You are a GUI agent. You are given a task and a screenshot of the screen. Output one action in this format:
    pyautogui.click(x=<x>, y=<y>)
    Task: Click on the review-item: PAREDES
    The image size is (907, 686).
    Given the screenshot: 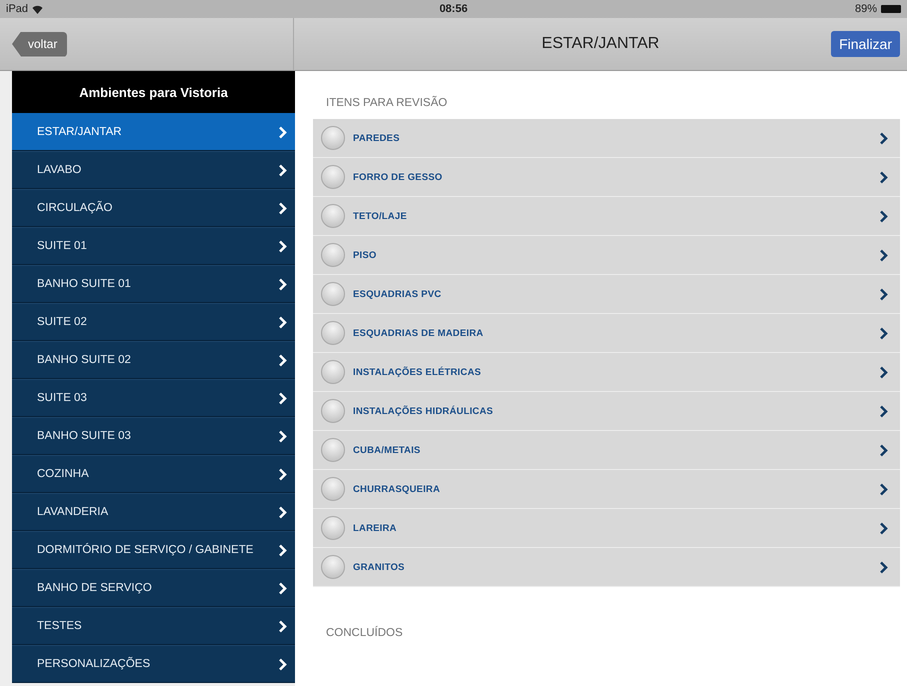 What is the action you would take?
    pyautogui.click(x=606, y=138)
    